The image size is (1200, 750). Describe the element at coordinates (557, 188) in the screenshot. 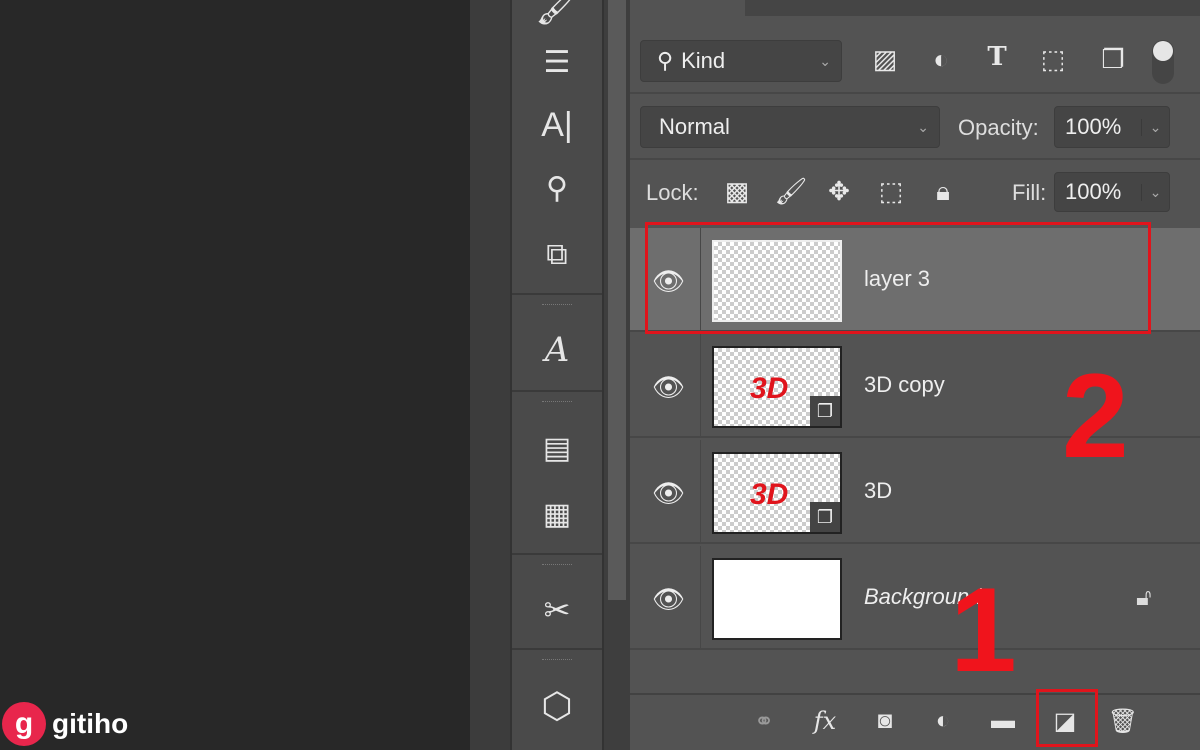

I see `clone-source-icon: ⚲` at that location.